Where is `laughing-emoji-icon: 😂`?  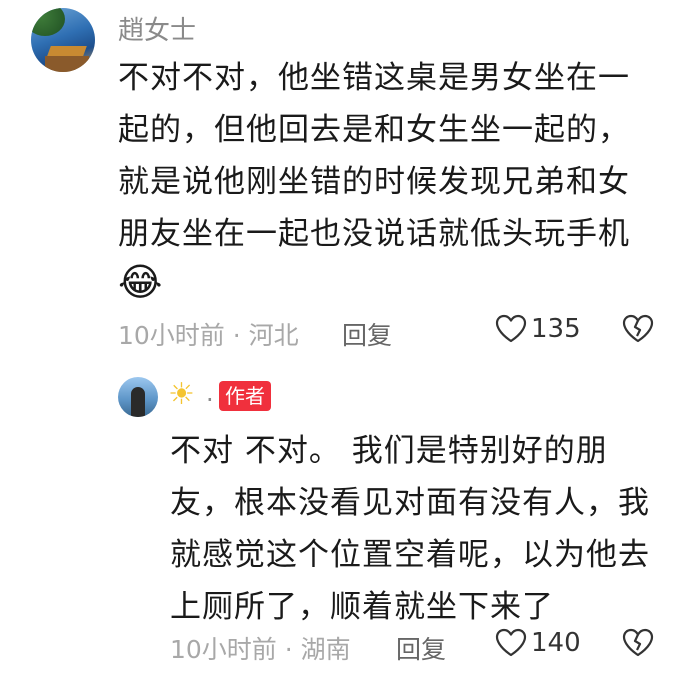 laughing-emoji-icon: 😂 is located at coordinates (140, 282).